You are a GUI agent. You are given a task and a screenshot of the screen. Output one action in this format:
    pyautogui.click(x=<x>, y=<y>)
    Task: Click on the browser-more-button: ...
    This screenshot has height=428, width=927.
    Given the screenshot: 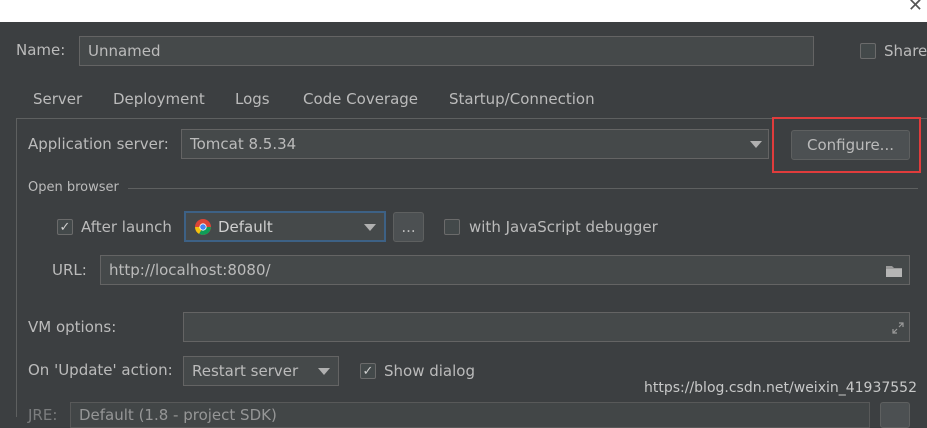 What is the action you would take?
    pyautogui.click(x=408, y=227)
    